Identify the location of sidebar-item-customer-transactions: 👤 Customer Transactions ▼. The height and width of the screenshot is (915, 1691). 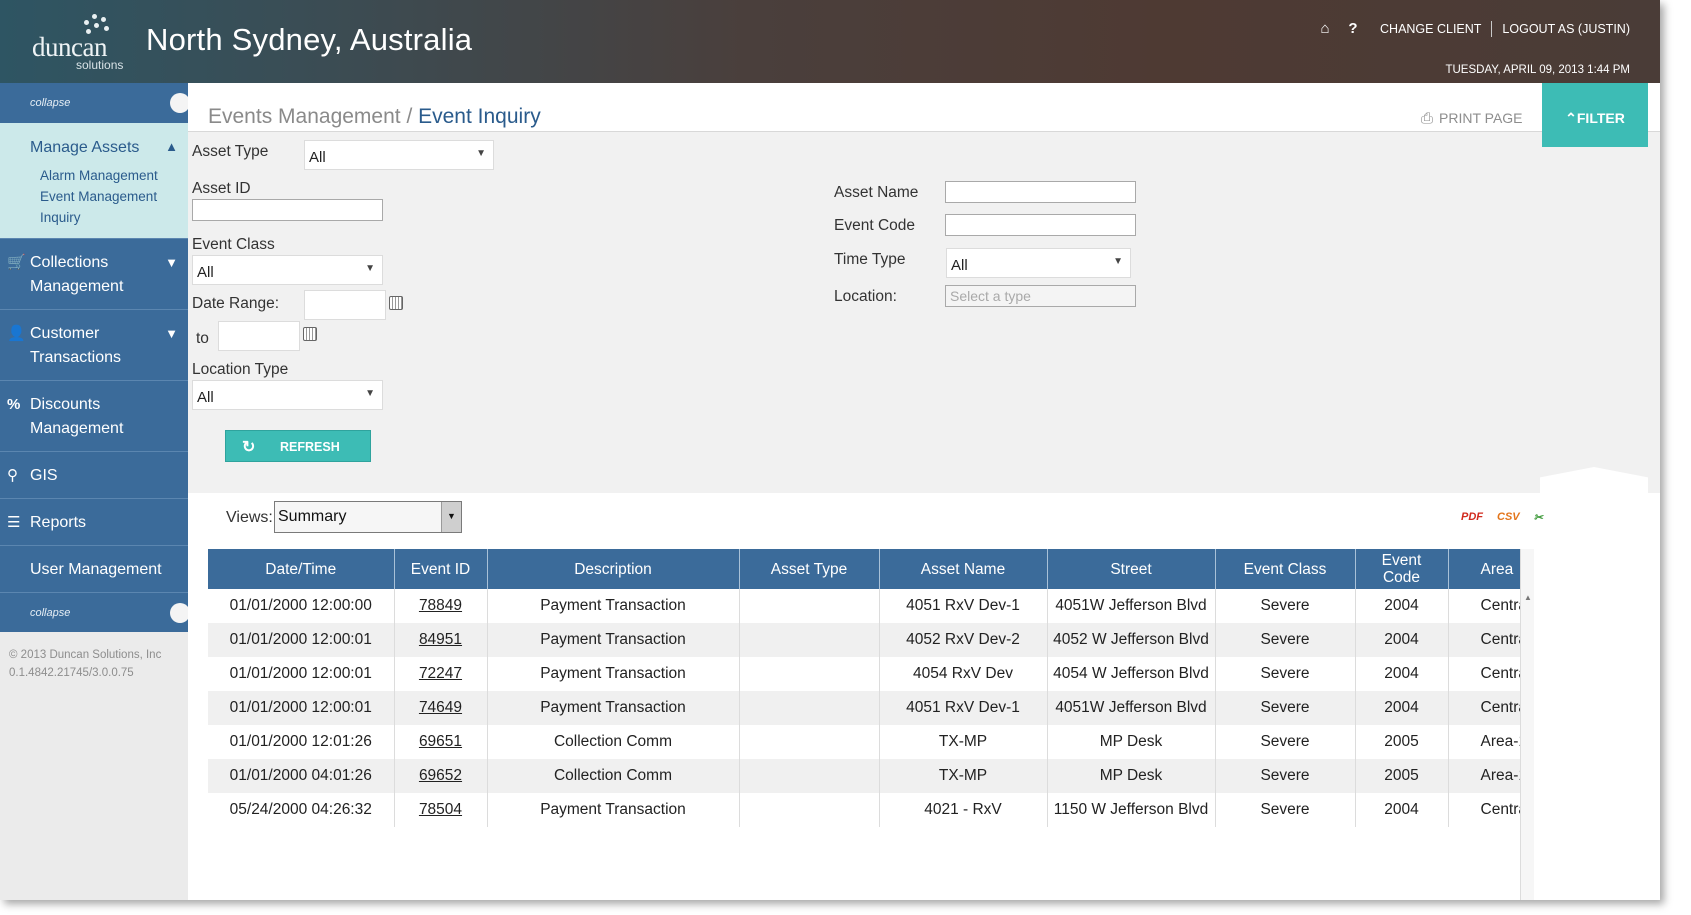
(94, 344).